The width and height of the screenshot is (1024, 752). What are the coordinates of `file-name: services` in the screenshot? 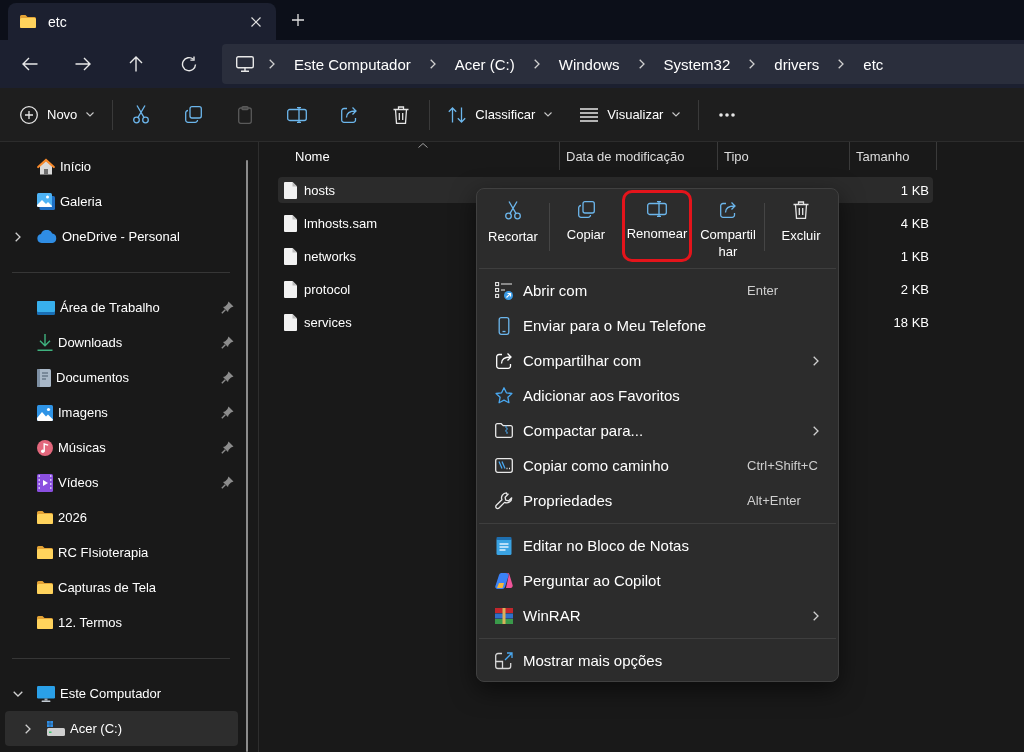 It's located at (328, 322).